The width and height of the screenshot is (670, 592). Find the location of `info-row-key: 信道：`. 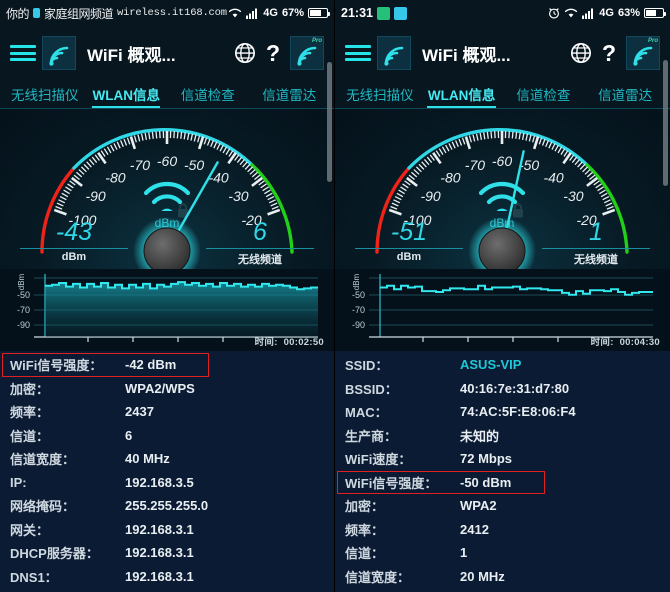

info-row-key: 信道： is located at coordinates (30, 436).